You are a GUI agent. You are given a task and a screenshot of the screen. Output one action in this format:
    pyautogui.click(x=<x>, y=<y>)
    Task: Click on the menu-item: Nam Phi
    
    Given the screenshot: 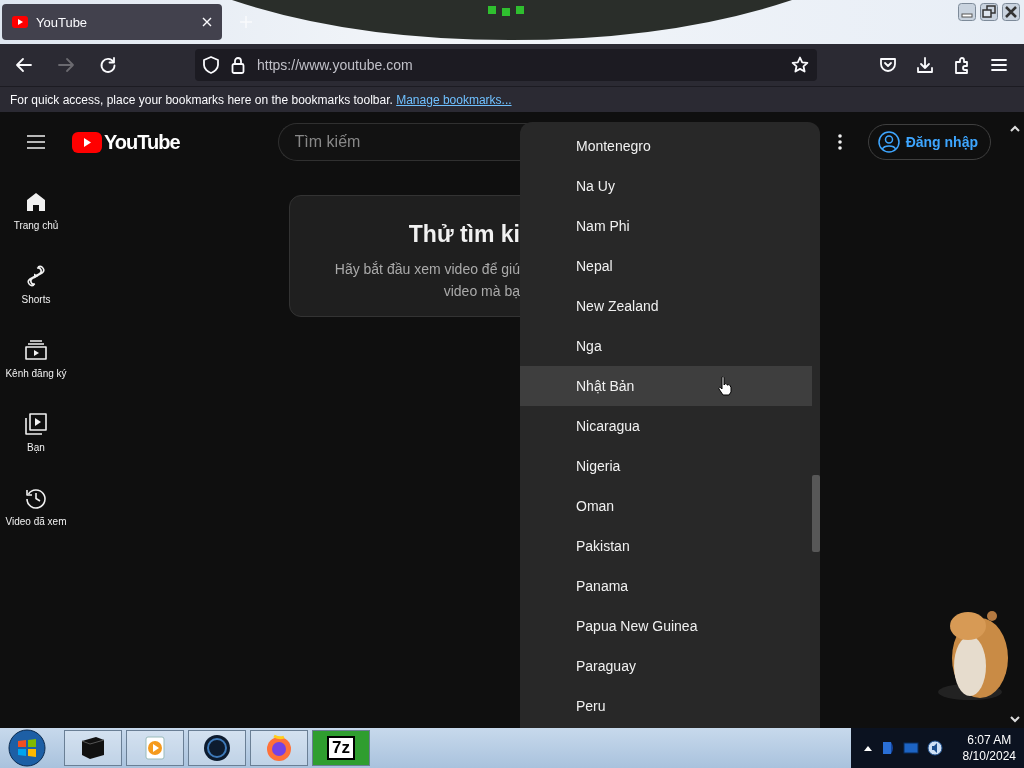 What is the action you would take?
    pyautogui.click(x=666, y=226)
    